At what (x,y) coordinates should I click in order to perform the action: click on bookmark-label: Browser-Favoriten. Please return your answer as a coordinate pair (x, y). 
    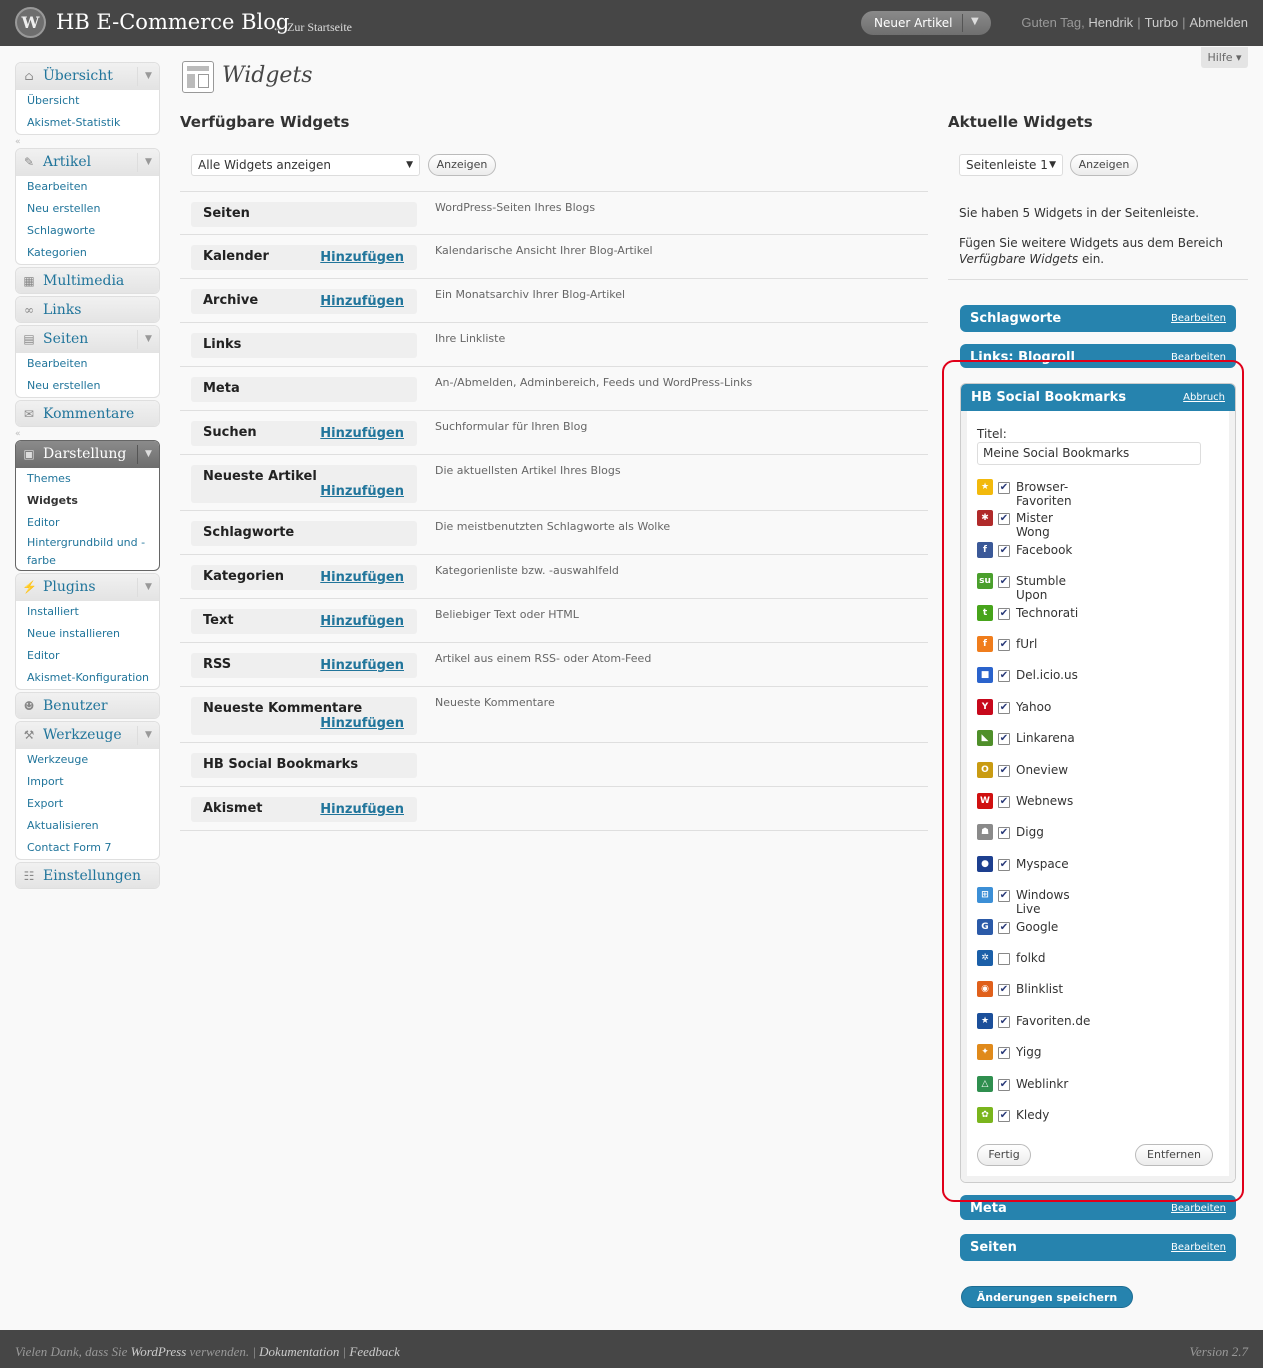
    Looking at the image, I should click on (1044, 494).